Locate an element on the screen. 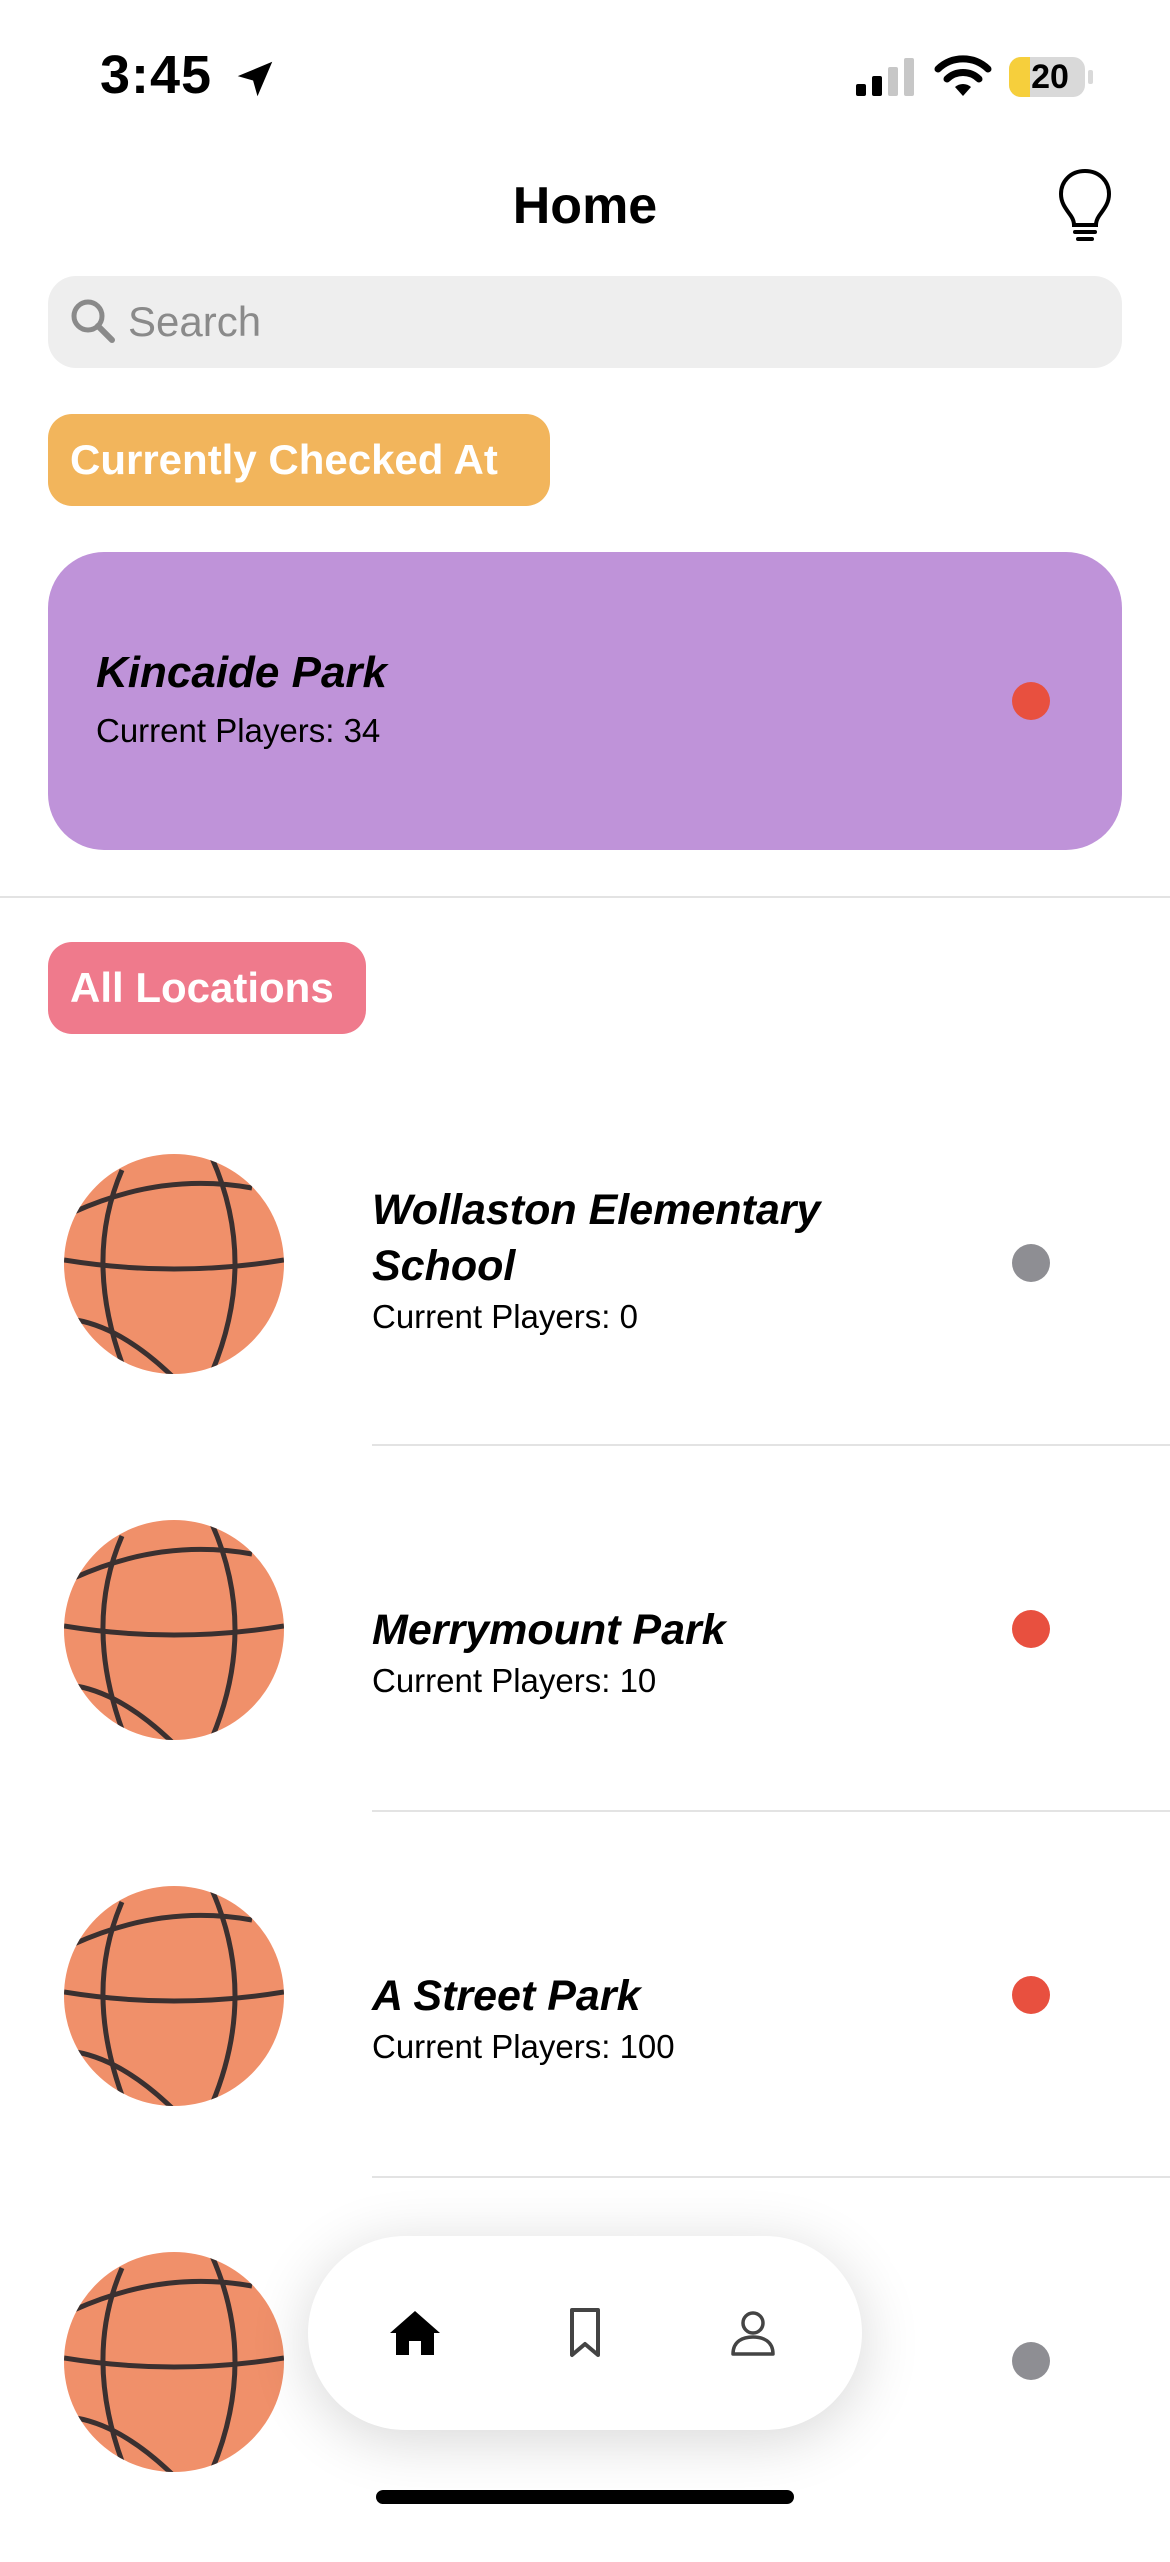  location-row: Merrymount Park Current Players: 10 is located at coordinates (585, 1647).